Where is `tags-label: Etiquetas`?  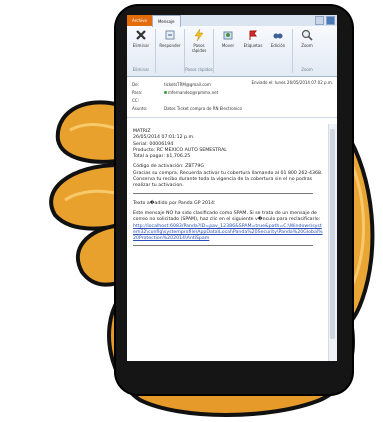 tags-label: Etiquetas is located at coordinates (253, 45).